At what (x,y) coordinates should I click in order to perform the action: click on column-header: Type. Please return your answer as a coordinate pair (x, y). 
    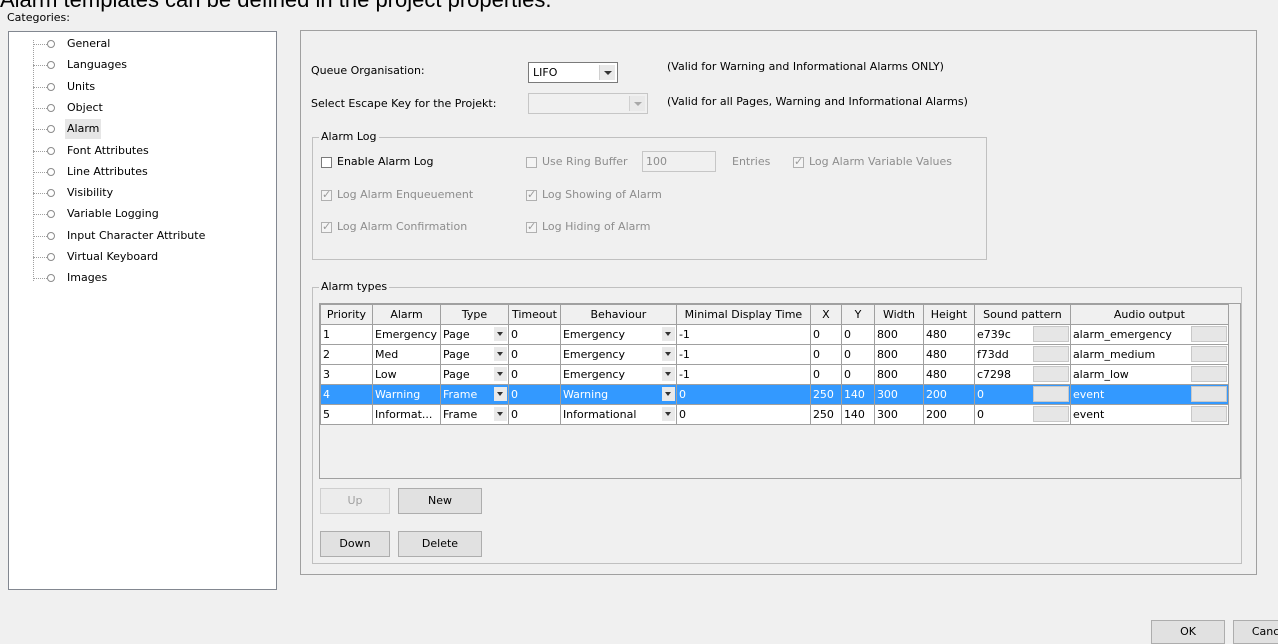
    Looking at the image, I should click on (474, 314).